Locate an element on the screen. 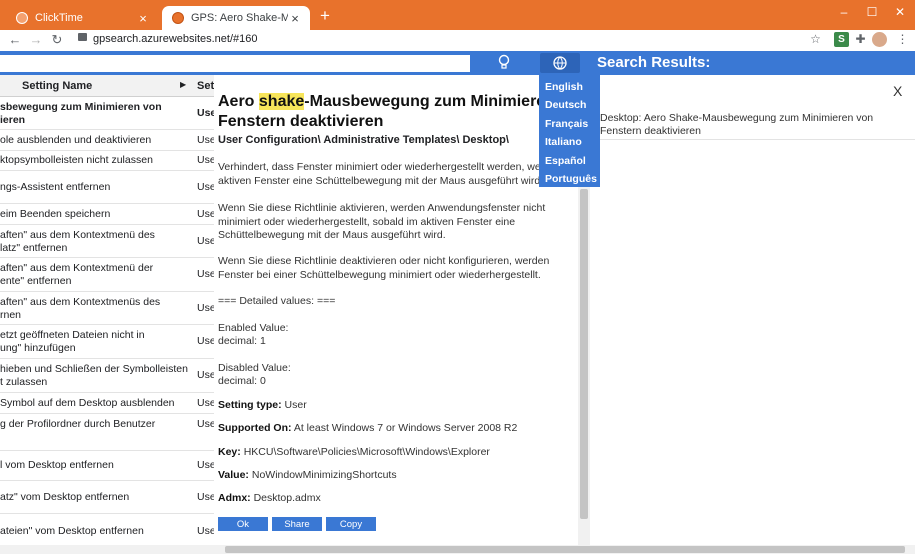 This screenshot has height=554, width=915. url-text: gpsearch.azurewebsites.net/#160 is located at coordinates (175, 39).